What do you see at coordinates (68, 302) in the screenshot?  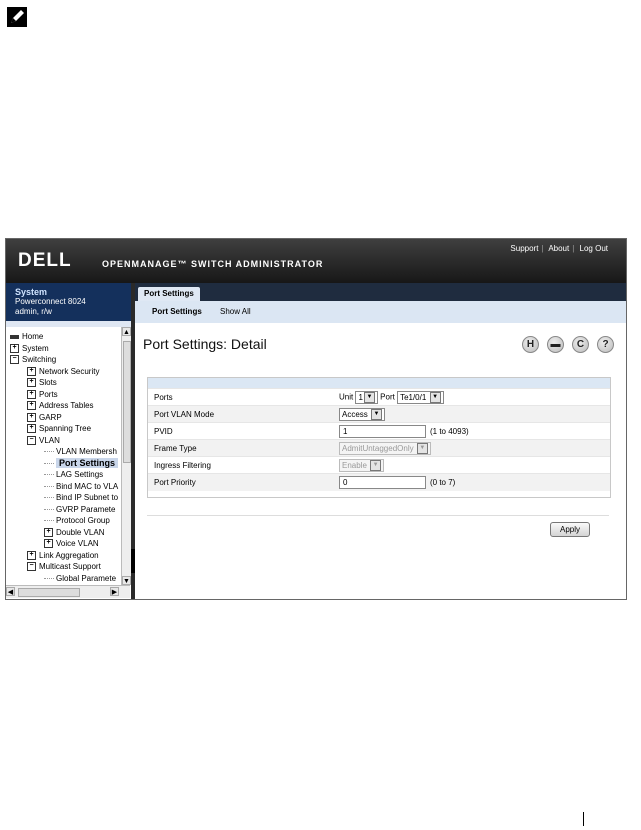 I see `system-panel: System Powerconnect 8024 admin, r/w` at bounding box center [68, 302].